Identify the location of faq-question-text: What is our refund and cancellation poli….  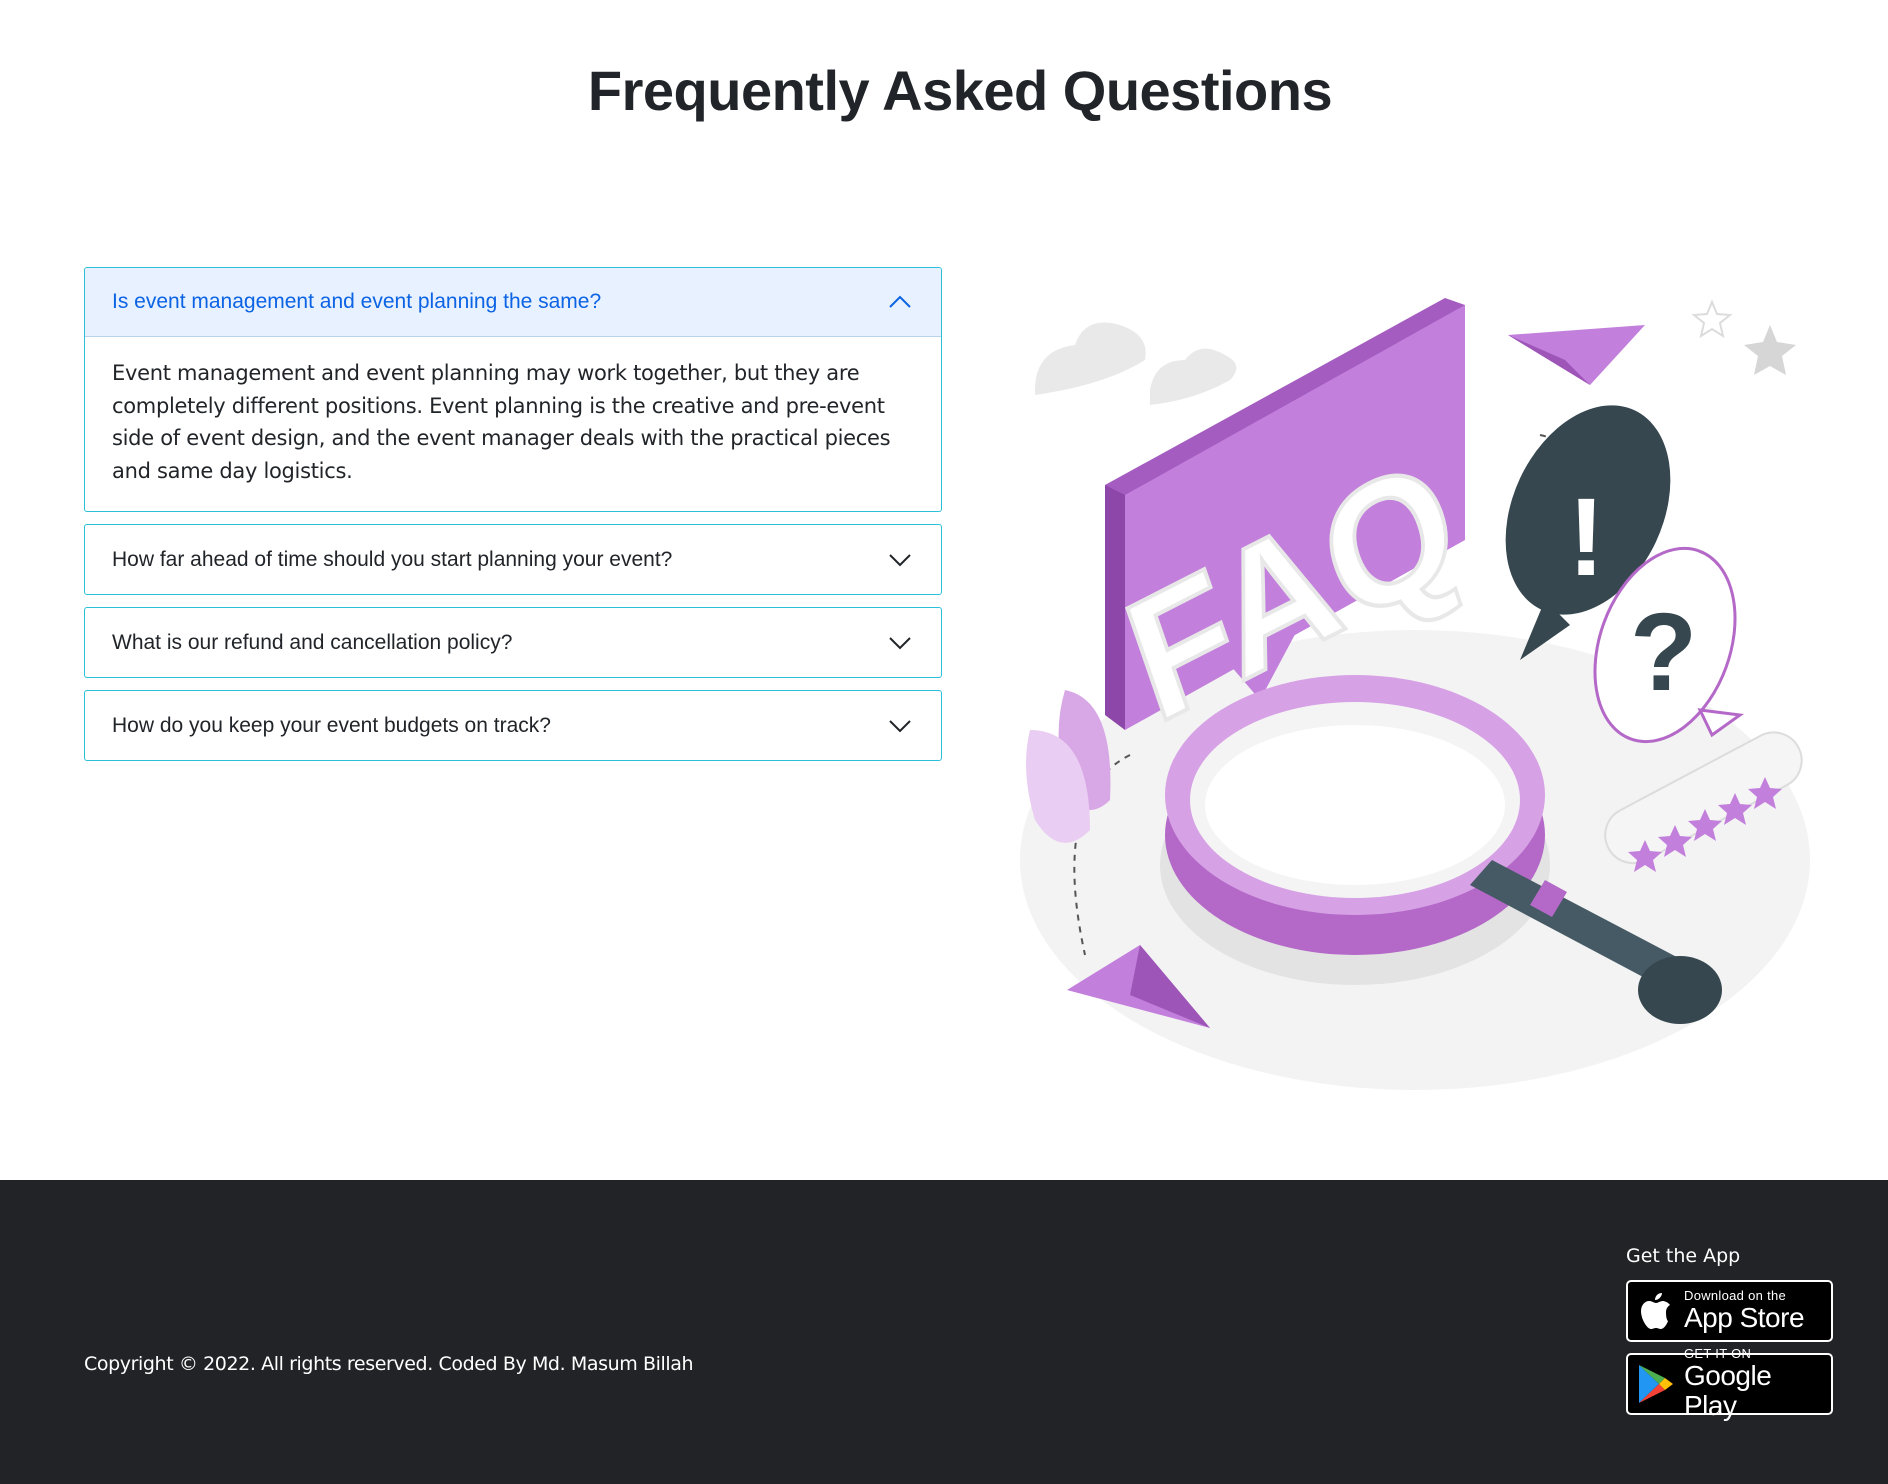
(312, 642).